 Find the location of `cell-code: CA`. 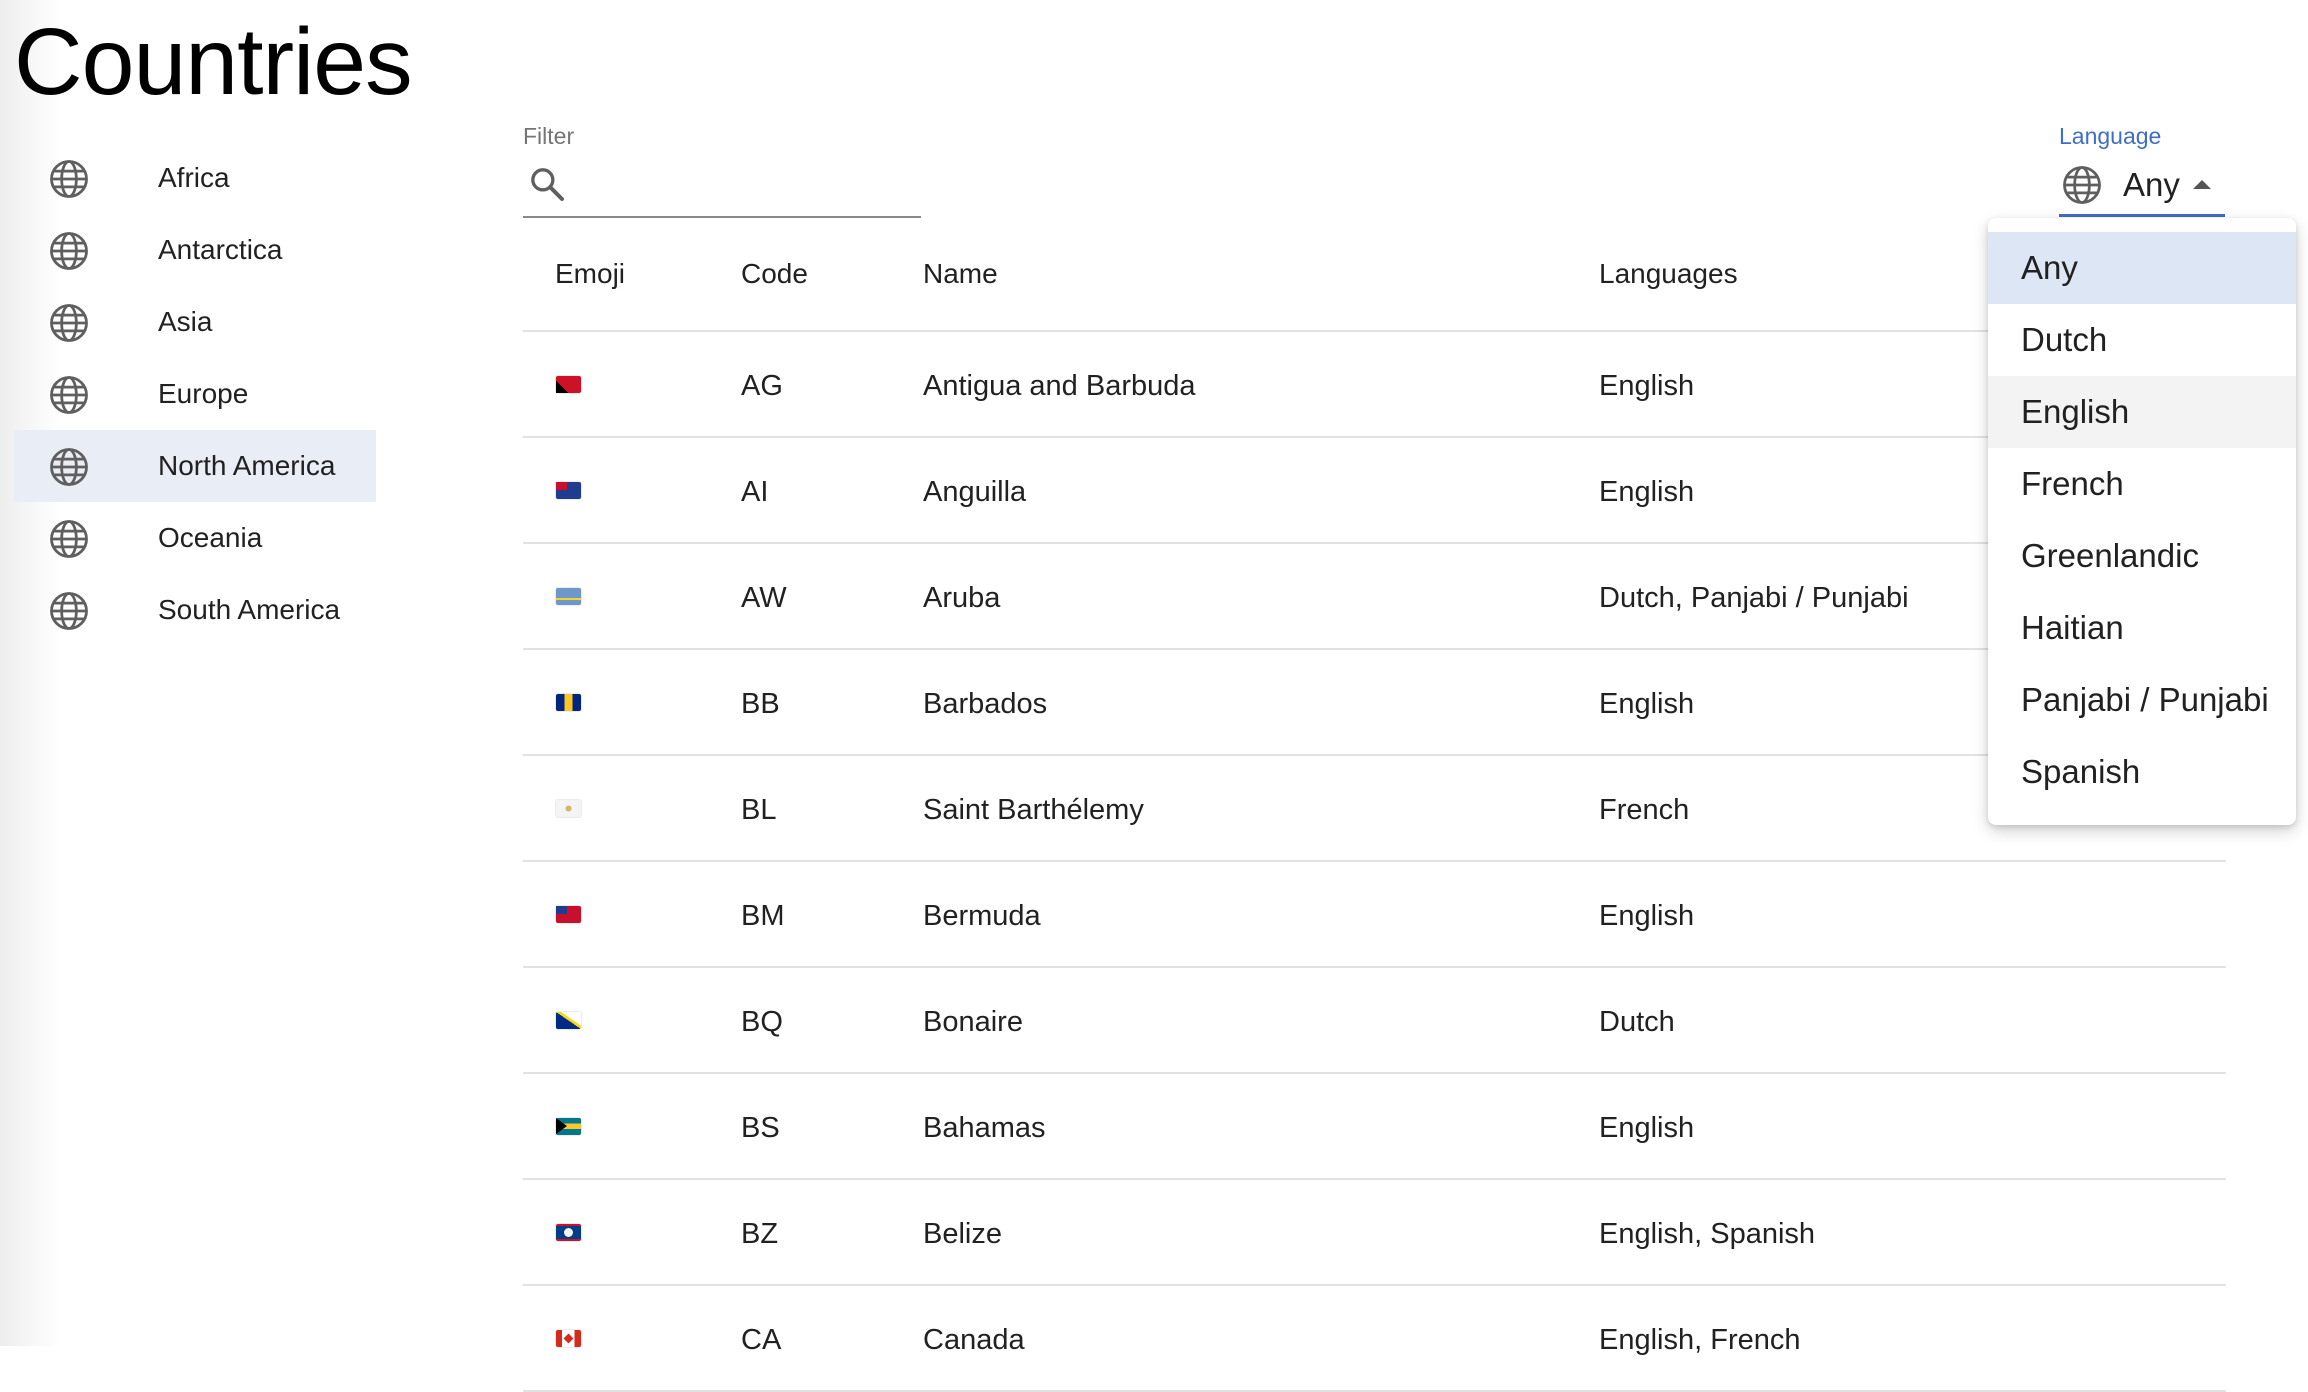

cell-code: CA is located at coordinates (761, 1340).